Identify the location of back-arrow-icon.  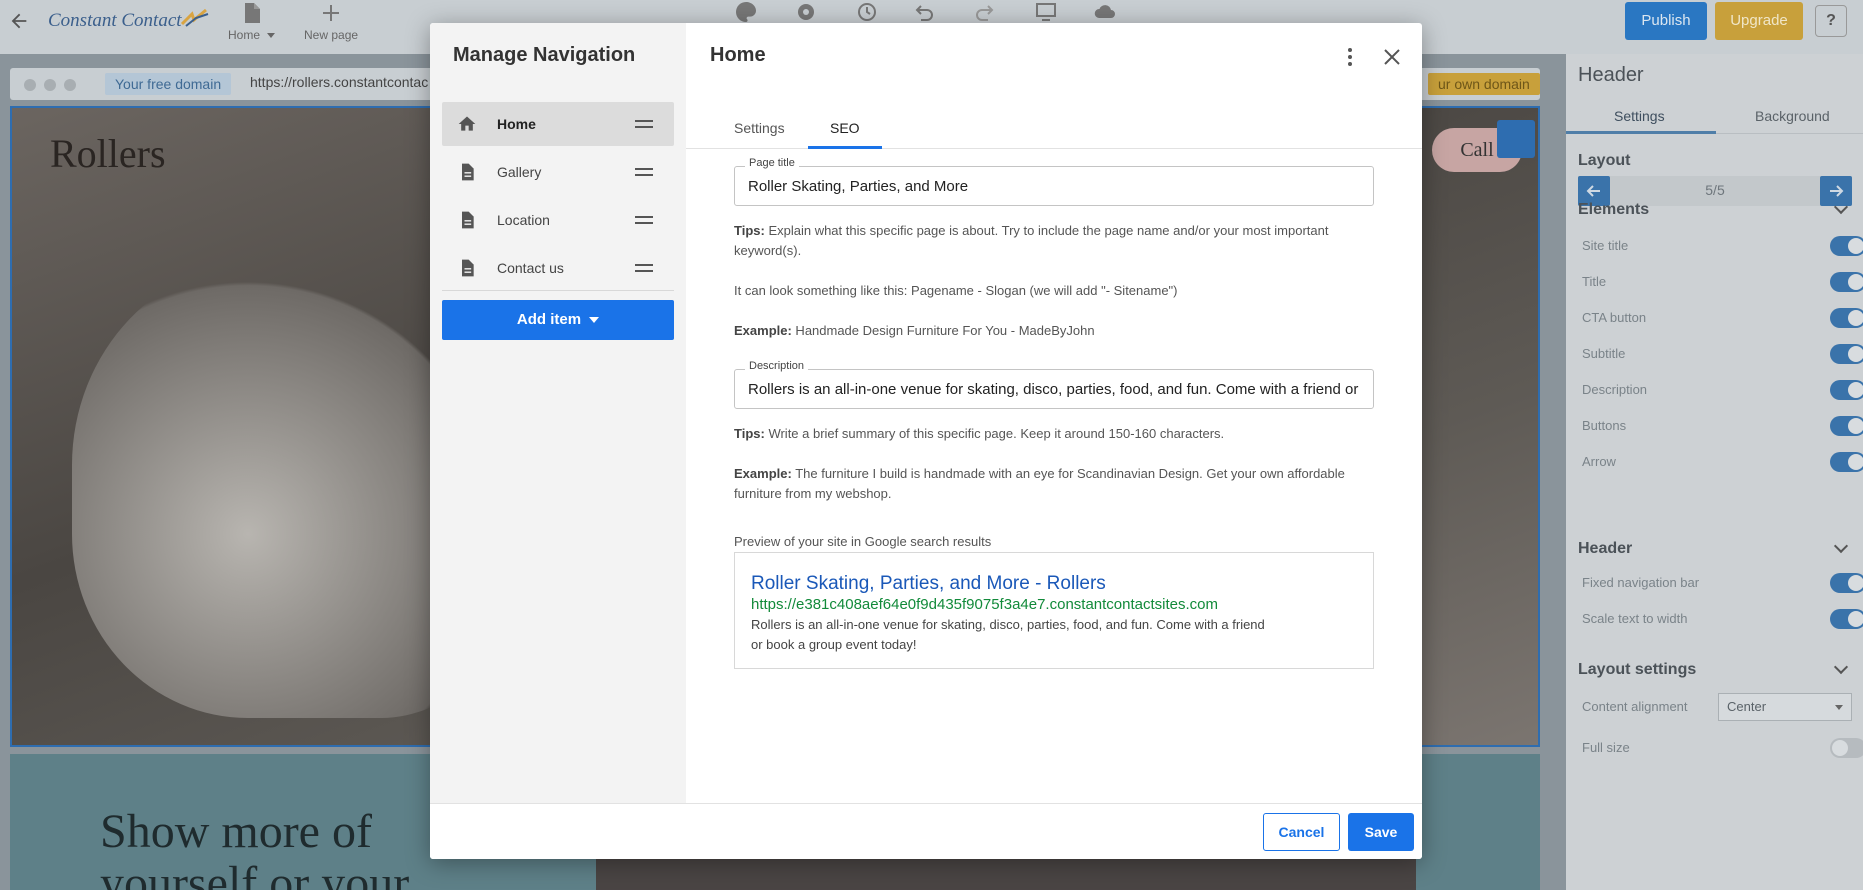
(19, 21).